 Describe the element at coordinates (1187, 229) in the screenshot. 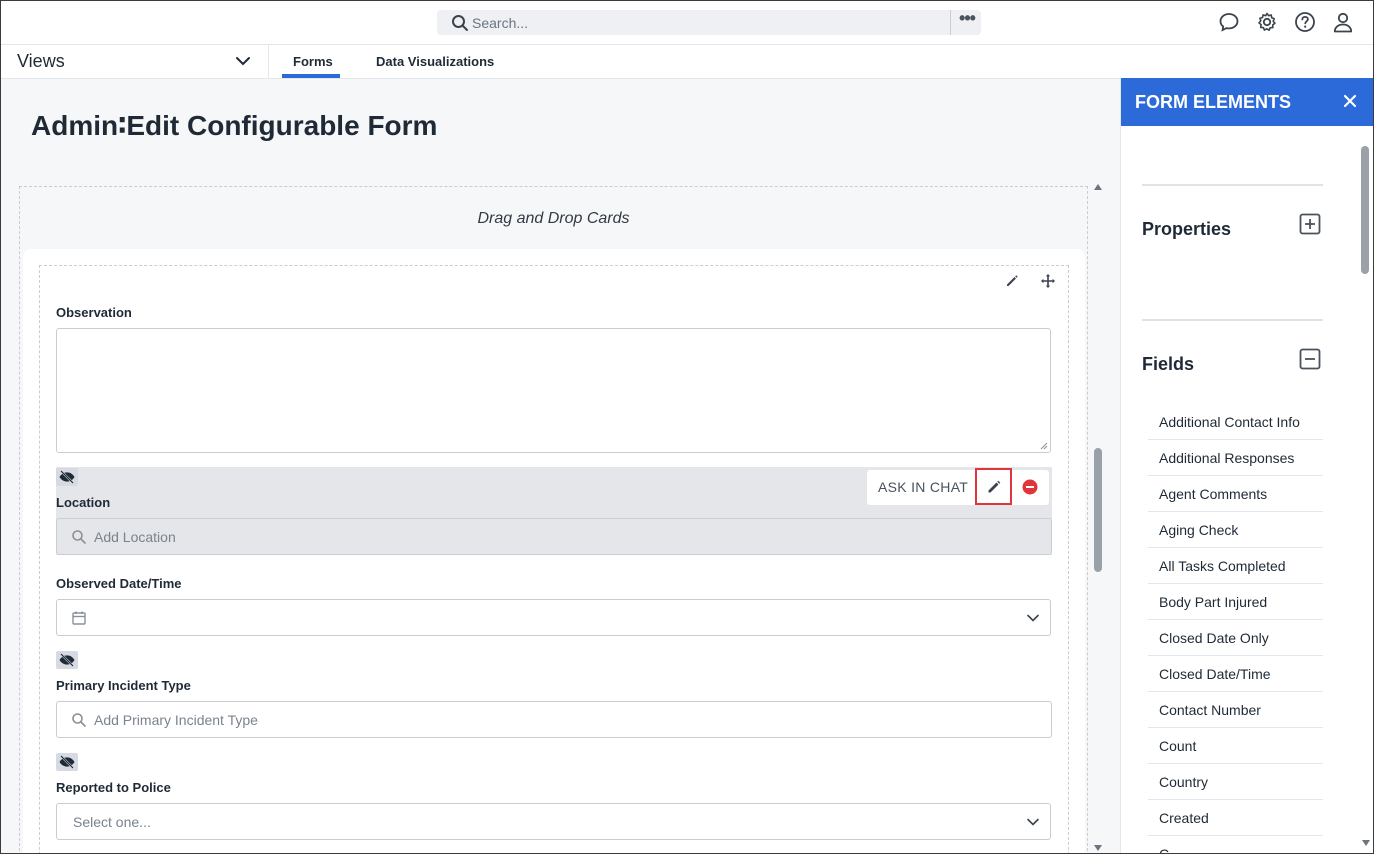

I see `properties-heading: Properties` at that location.